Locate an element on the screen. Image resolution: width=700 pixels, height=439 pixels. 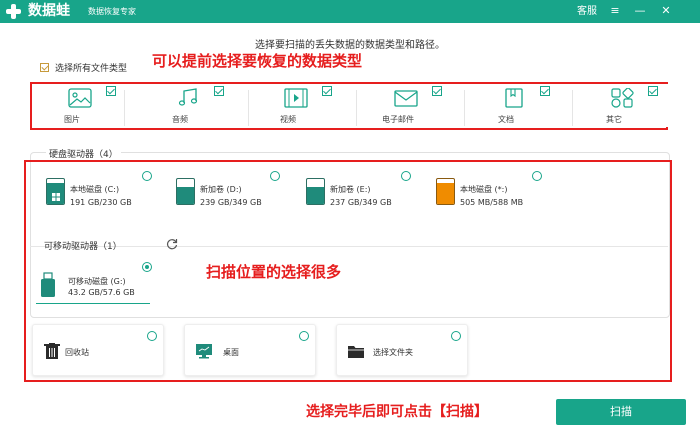
drive-size: 43.2 GB/57.6 GB is located at coordinates (101, 292).